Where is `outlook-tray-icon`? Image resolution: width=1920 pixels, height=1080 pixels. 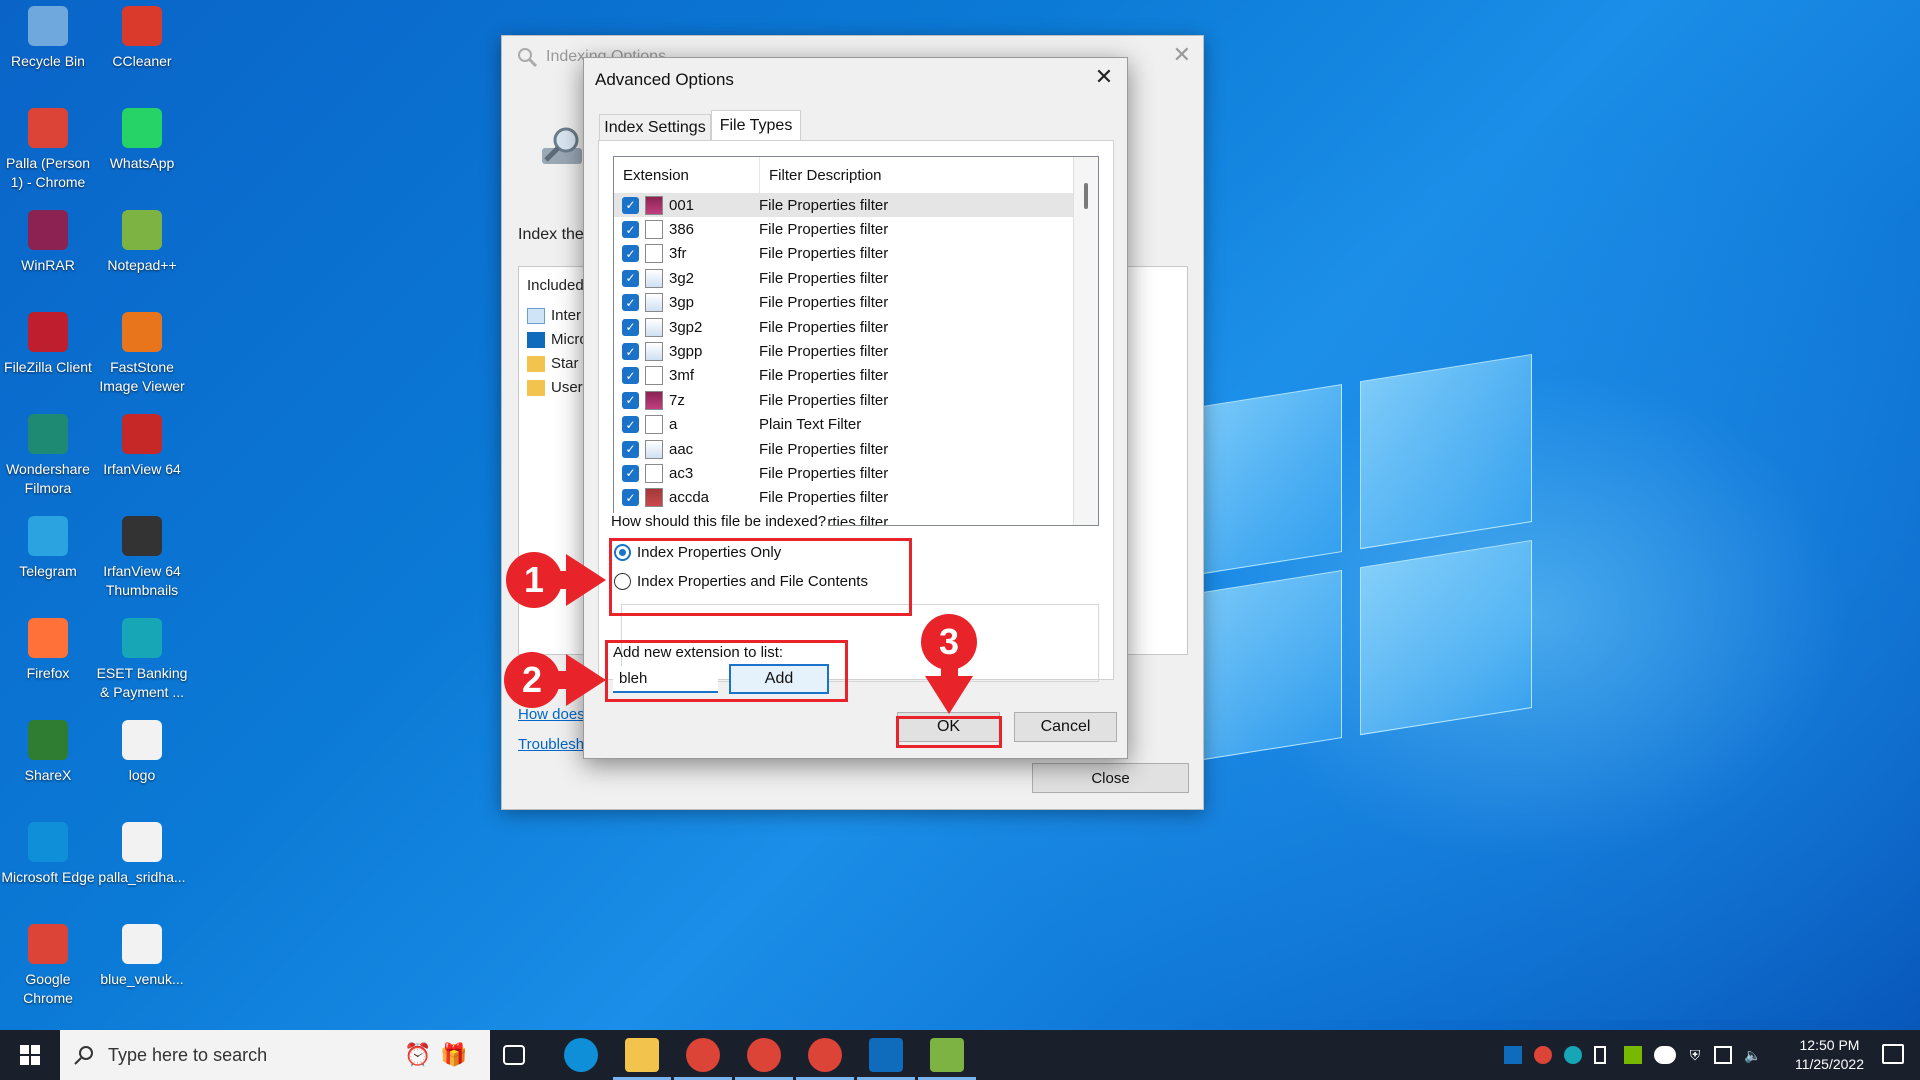 outlook-tray-icon is located at coordinates (1513, 1055).